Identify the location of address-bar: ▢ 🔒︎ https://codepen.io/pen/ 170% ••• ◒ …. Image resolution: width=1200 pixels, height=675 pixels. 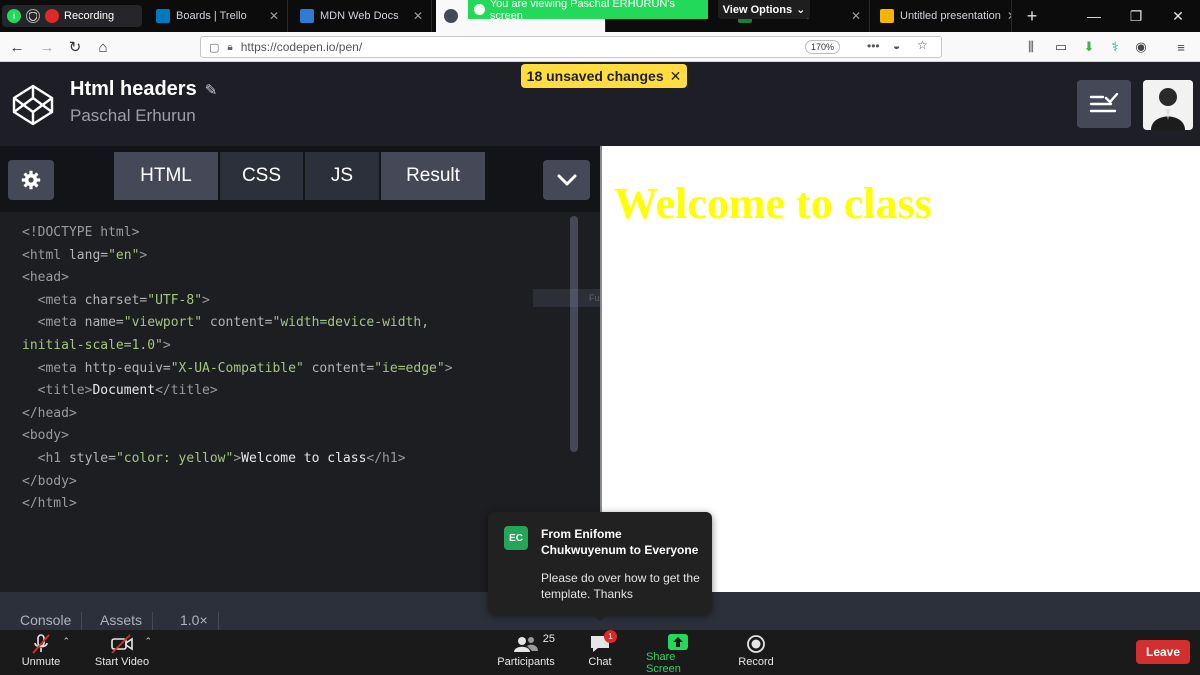
(571, 47).